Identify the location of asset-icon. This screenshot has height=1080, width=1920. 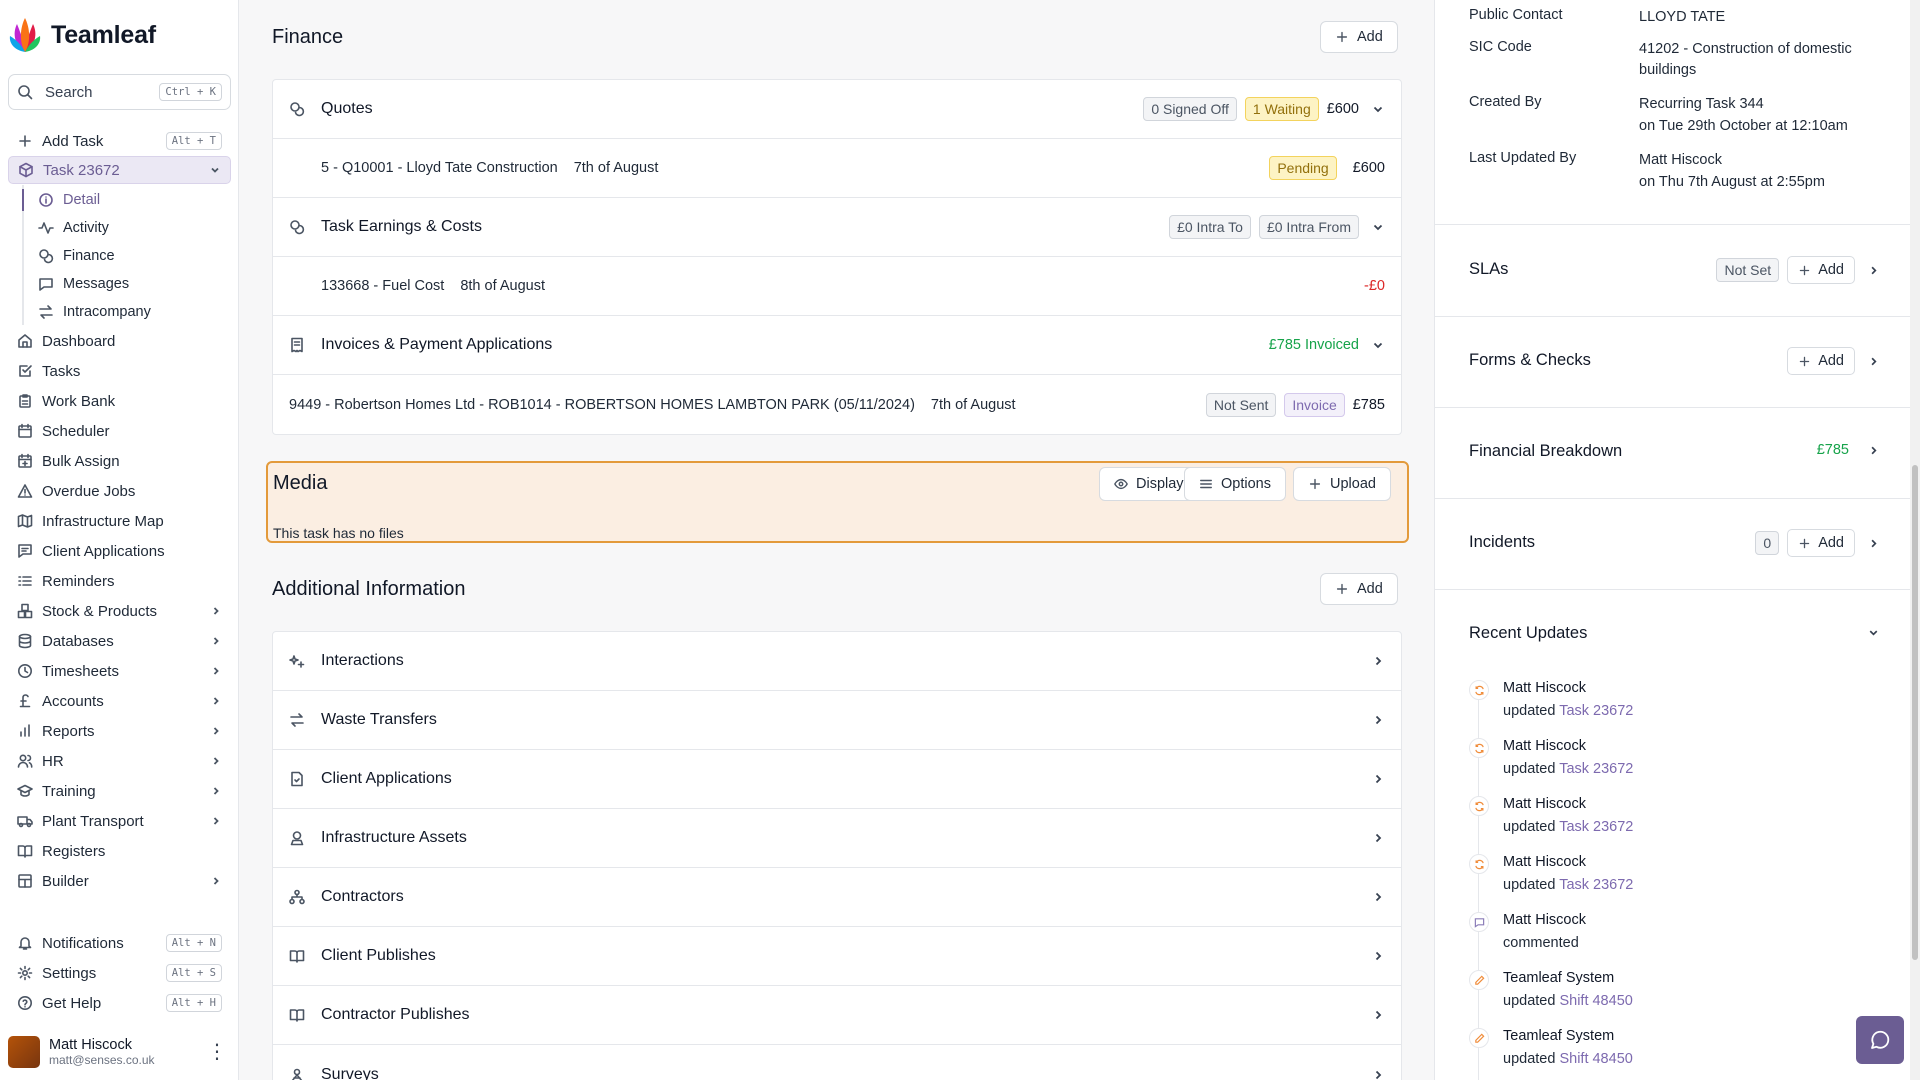
(297, 838).